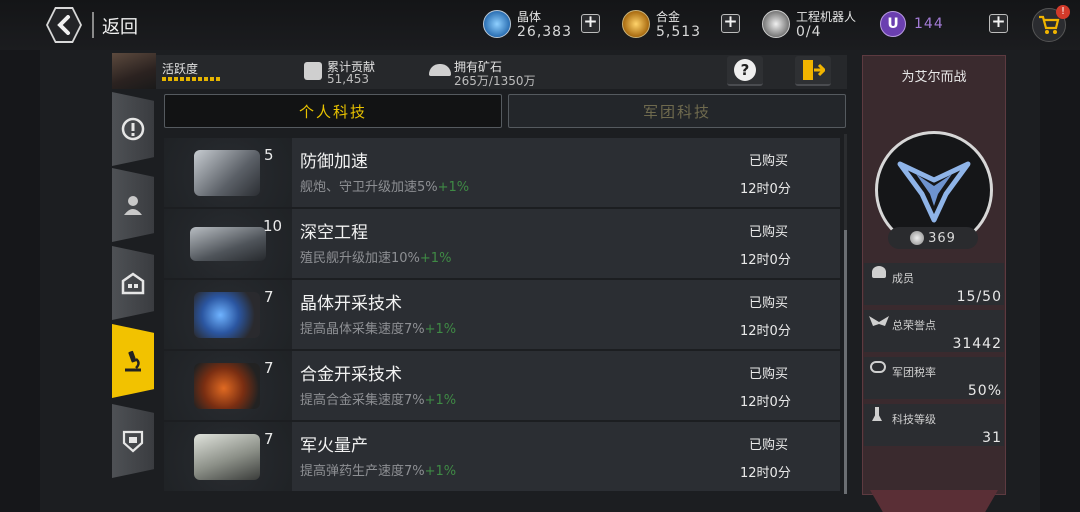 The height and width of the screenshot is (512, 1080). I want to click on stat-tech-level: 科技等级 31, so click(934, 425).